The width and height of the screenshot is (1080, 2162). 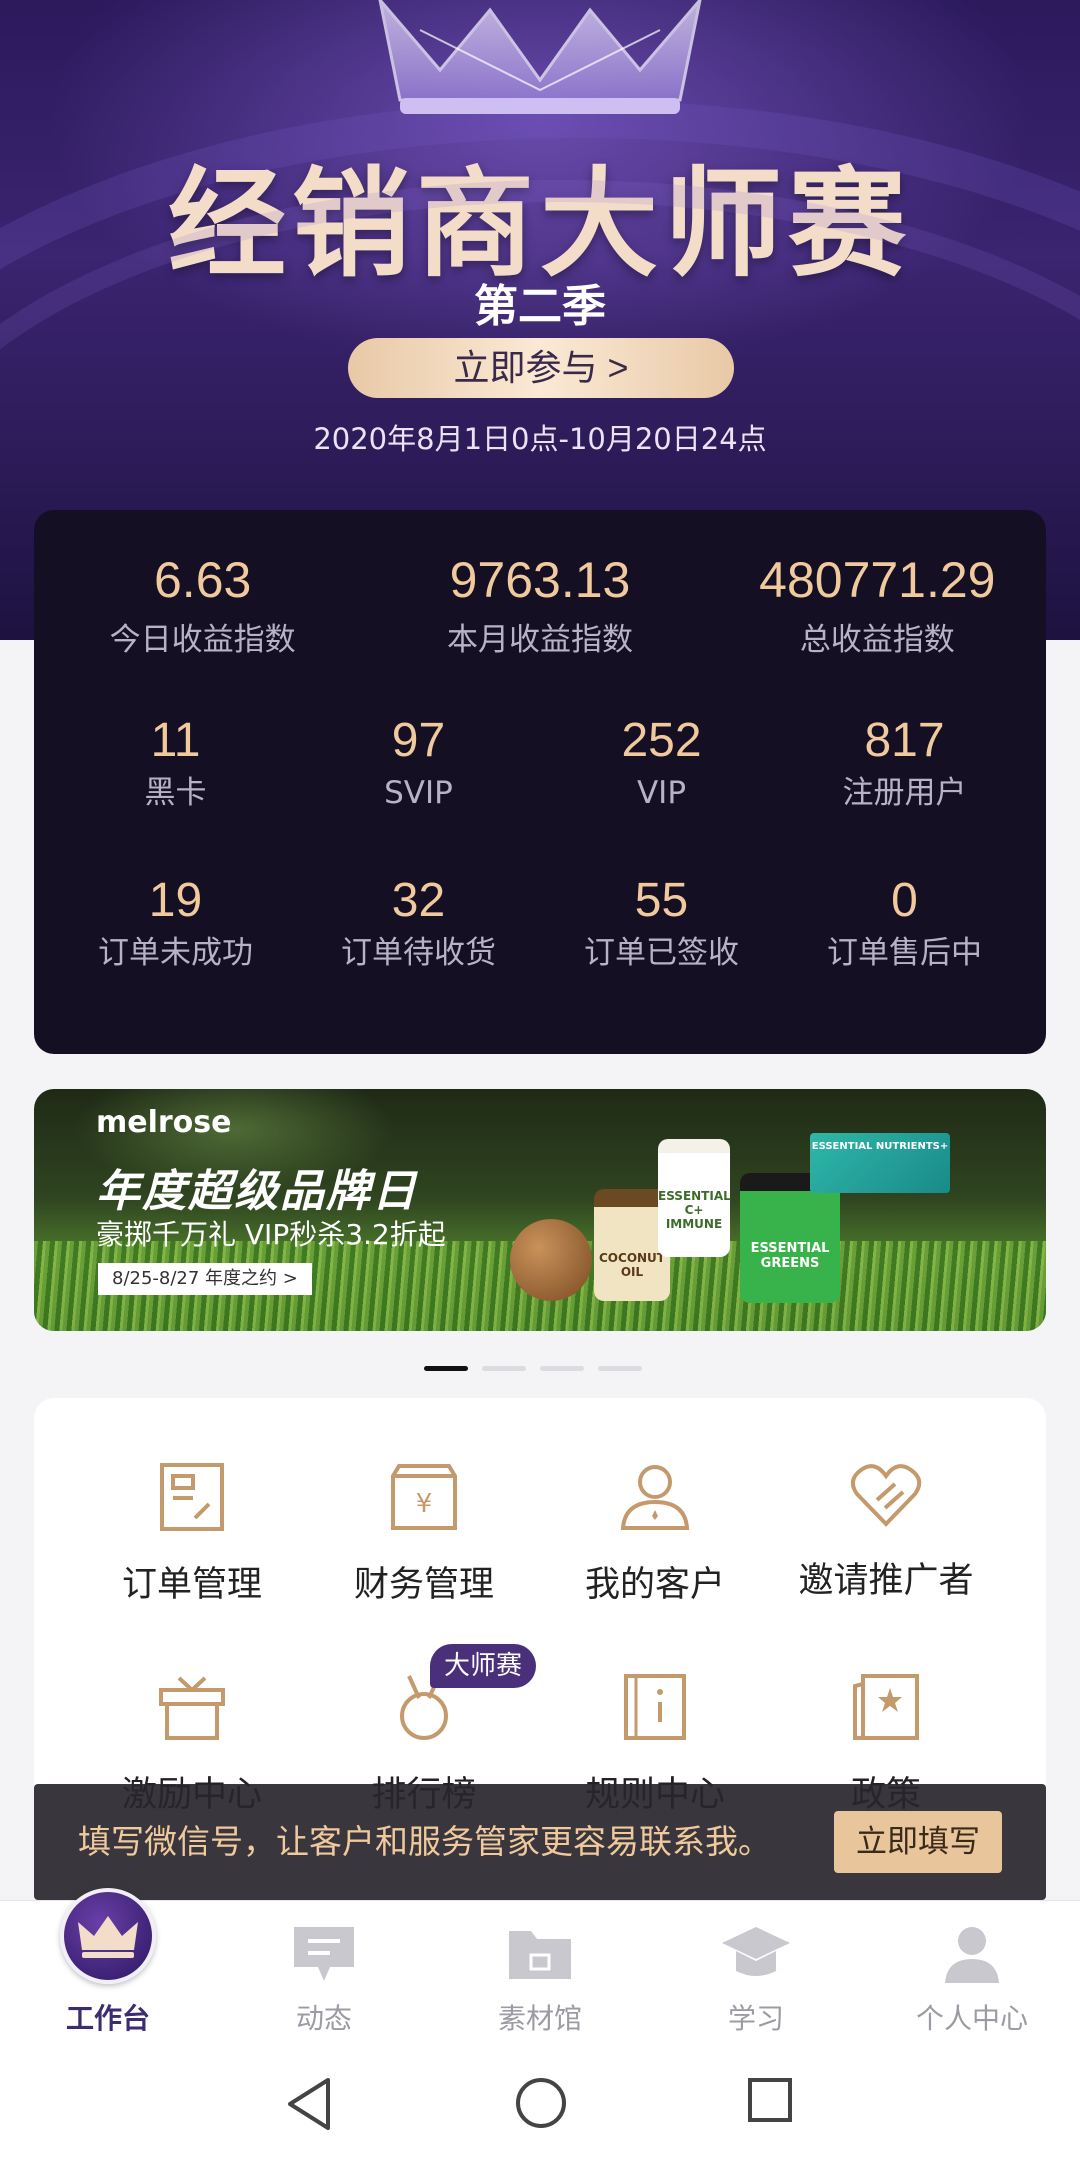 What do you see at coordinates (661, 740) in the screenshot?
I see `stat-value: 252` at bounding box center [661, 740].